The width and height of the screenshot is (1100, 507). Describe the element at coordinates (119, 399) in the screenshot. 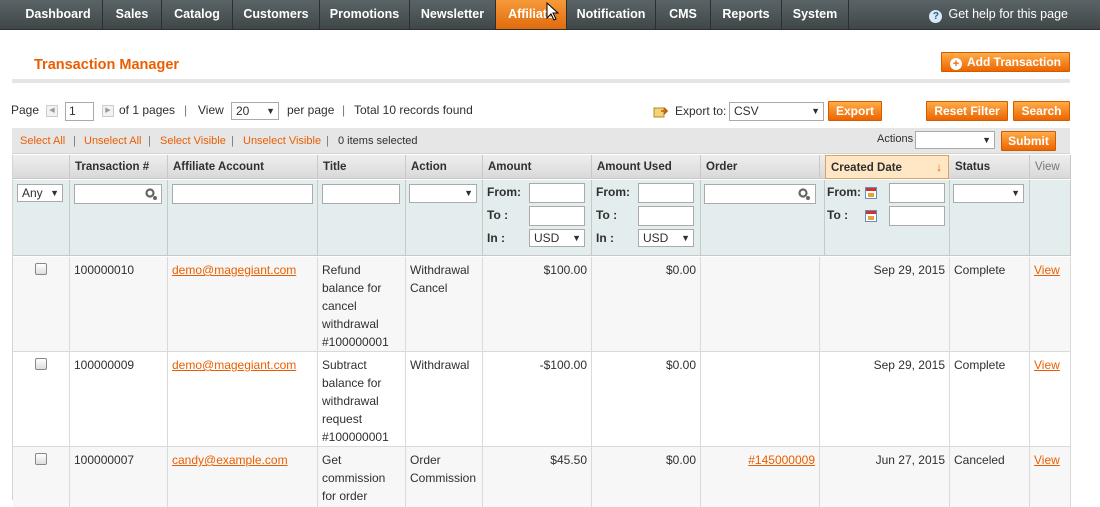

I see `transaction-id: 100000009` at that location.